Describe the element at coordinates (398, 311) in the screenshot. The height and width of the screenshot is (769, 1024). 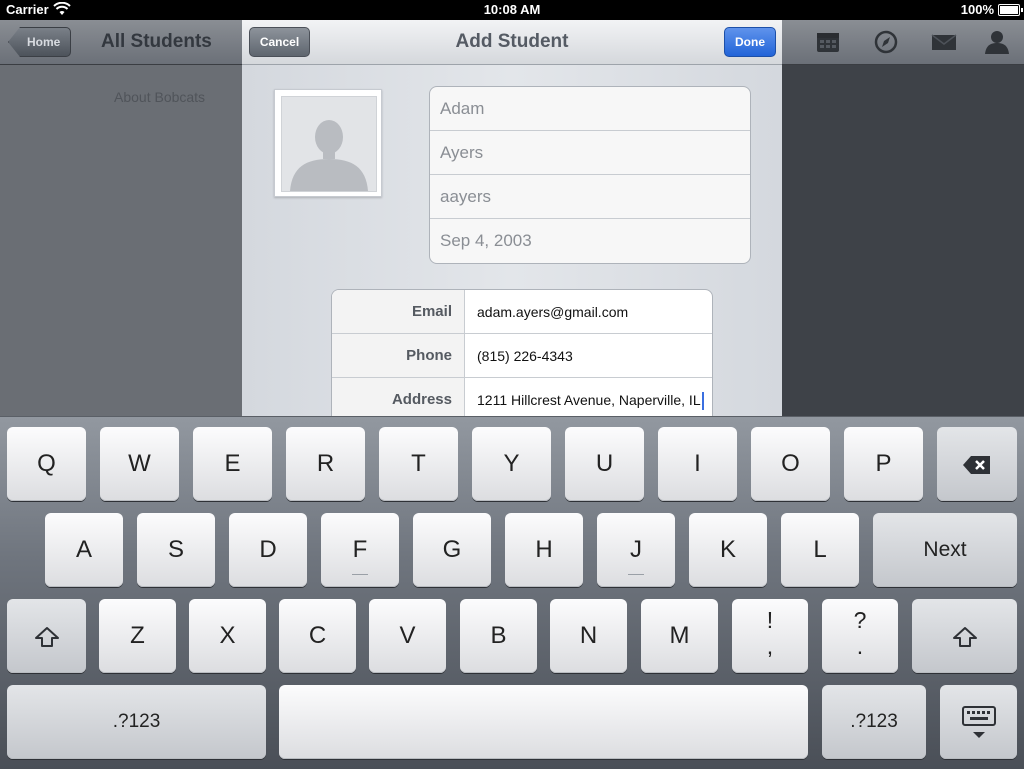
I see `email-label: Email` at that location.